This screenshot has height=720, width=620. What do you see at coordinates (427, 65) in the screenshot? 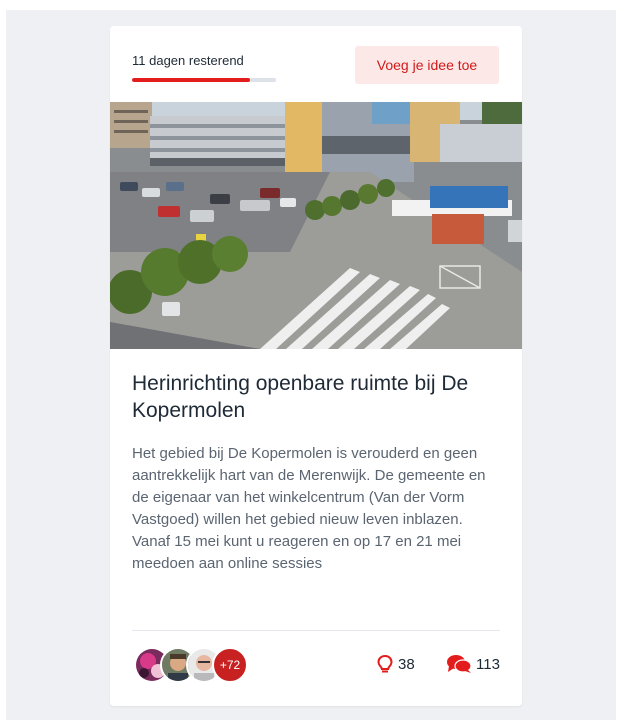
I see `add-idea-button: Voeg je idee toe` at bounding box center [427, 65].